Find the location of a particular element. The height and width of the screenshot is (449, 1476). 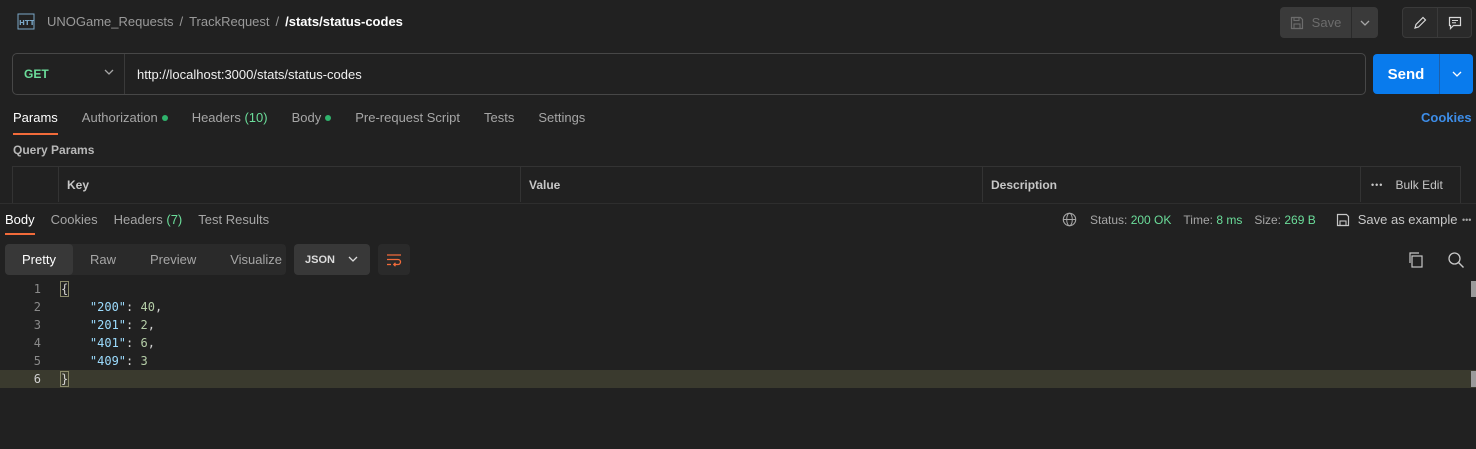

line-number: 2 is located at coordinates (37, 307).